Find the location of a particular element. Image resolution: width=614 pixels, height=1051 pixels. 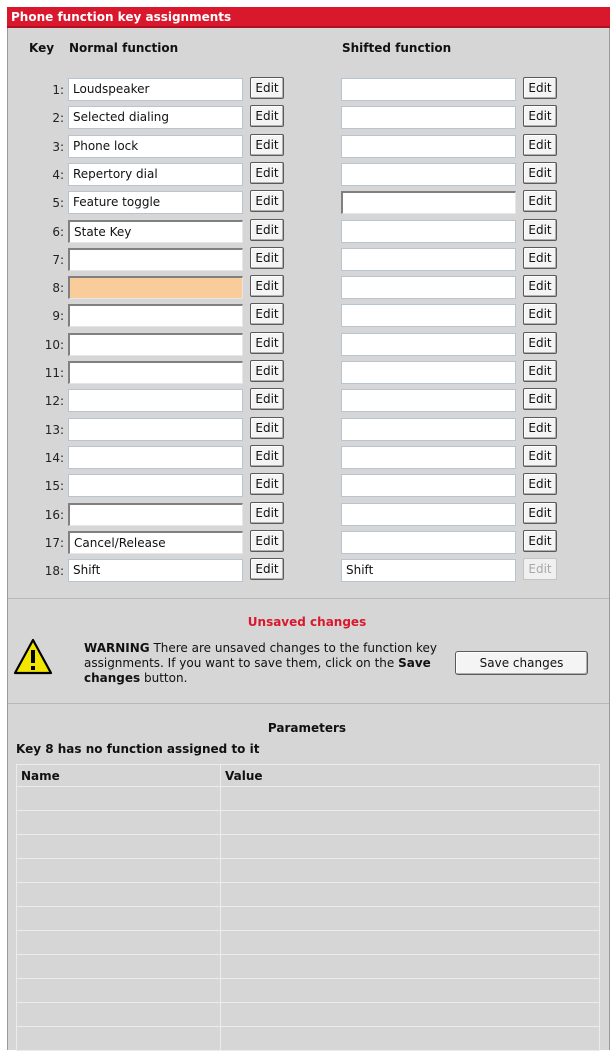

key-number: 2: is located at coordinates (58, 118).